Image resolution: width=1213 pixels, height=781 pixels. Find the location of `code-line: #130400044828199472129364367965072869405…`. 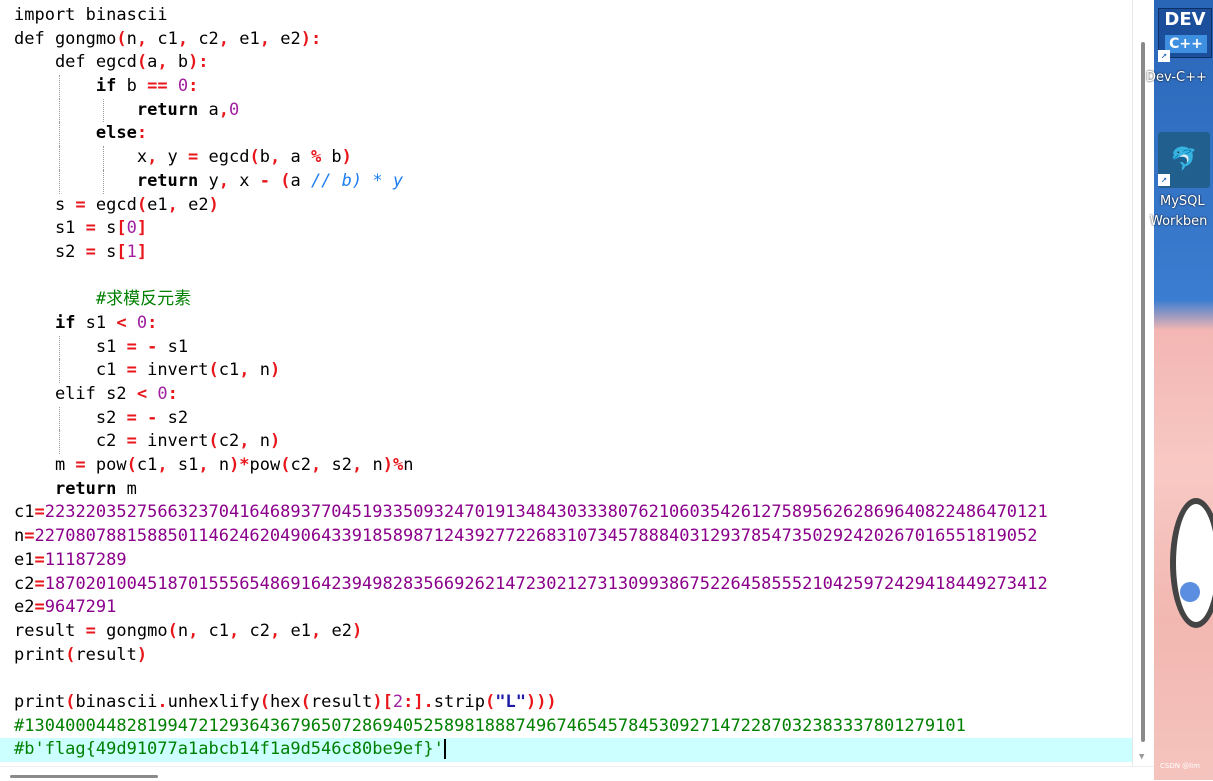

code-line: #130400044828199472129364367965072869405… is located at coordinates (566, 727).